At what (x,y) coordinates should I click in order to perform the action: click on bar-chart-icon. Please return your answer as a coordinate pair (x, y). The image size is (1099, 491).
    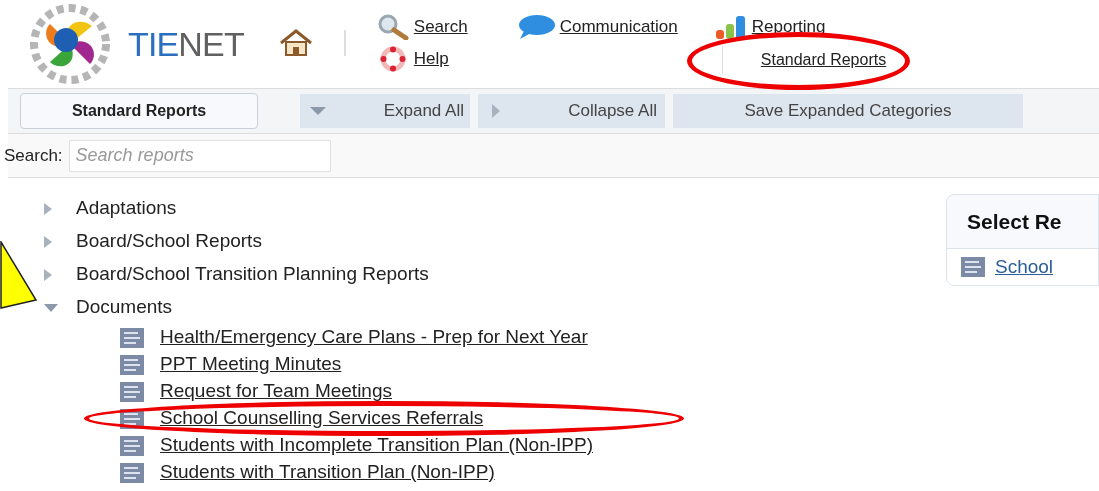
    Looking at the image, I should click on (730, 27).